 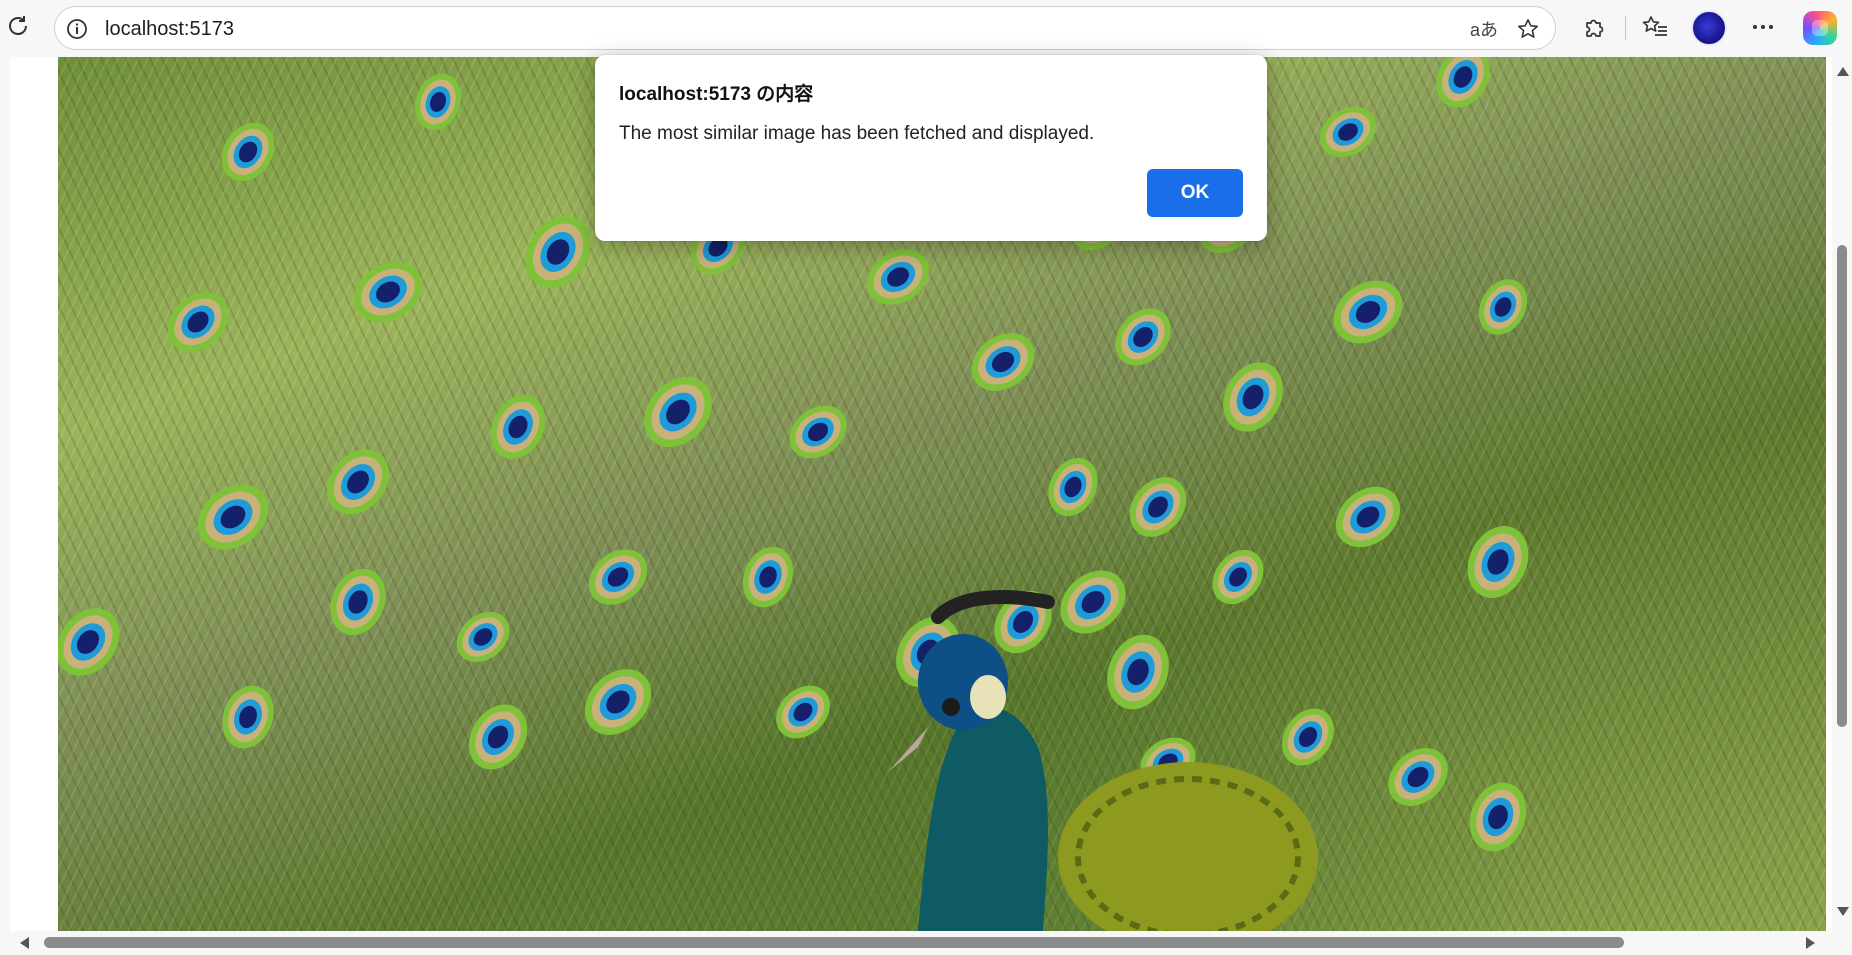 I want to click on more-icon, so click(x=1763, y=27).